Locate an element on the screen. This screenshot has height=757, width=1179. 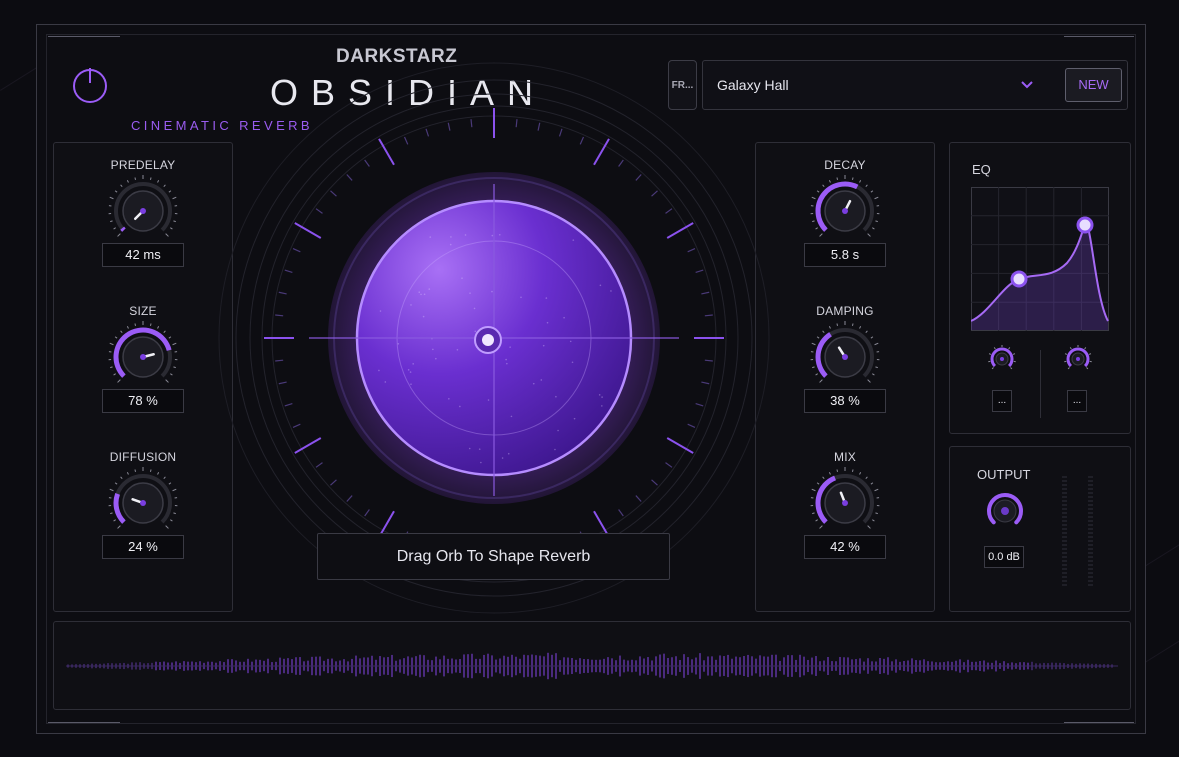
output-value: 0.0 dB is located at coordinates (1004, 557).